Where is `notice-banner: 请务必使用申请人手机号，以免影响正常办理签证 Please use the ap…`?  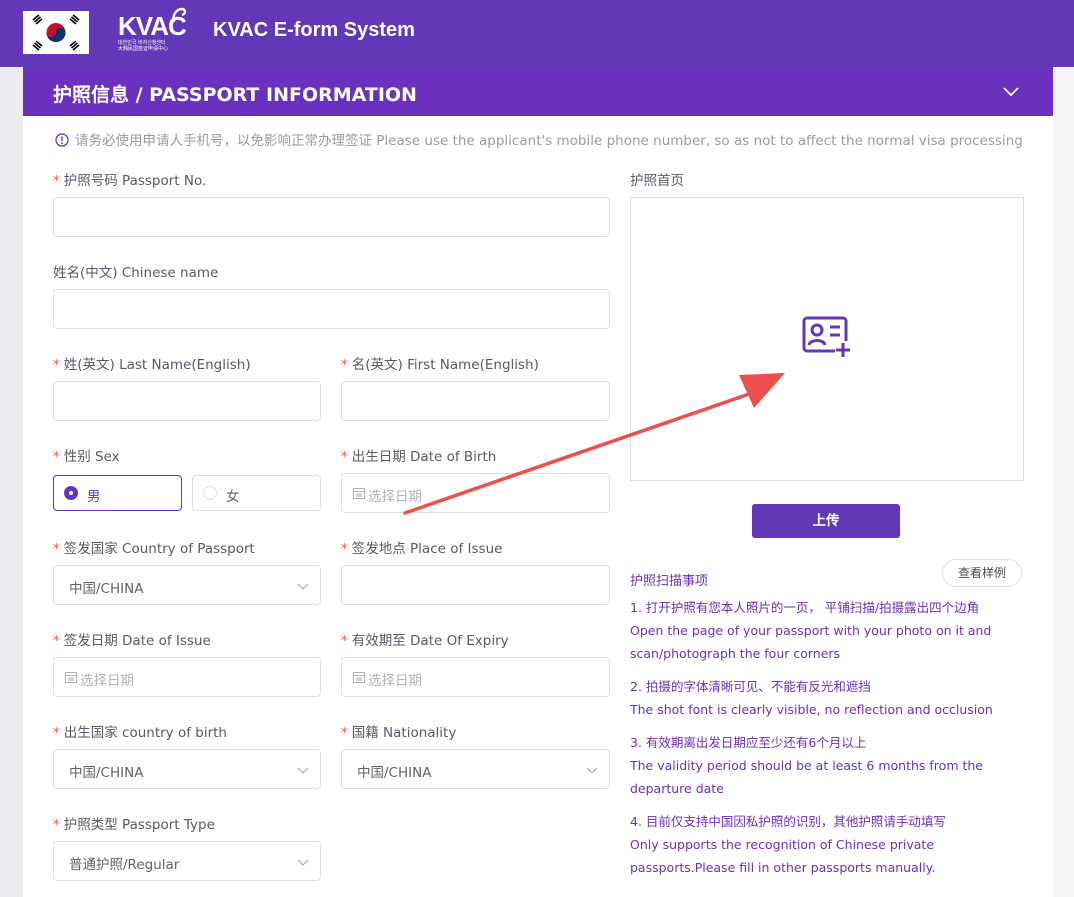
notice-banner: 请务必使用申请人手机号，以免影响正常办理签证 Please use the ap… is located at coordinates (539, 139).